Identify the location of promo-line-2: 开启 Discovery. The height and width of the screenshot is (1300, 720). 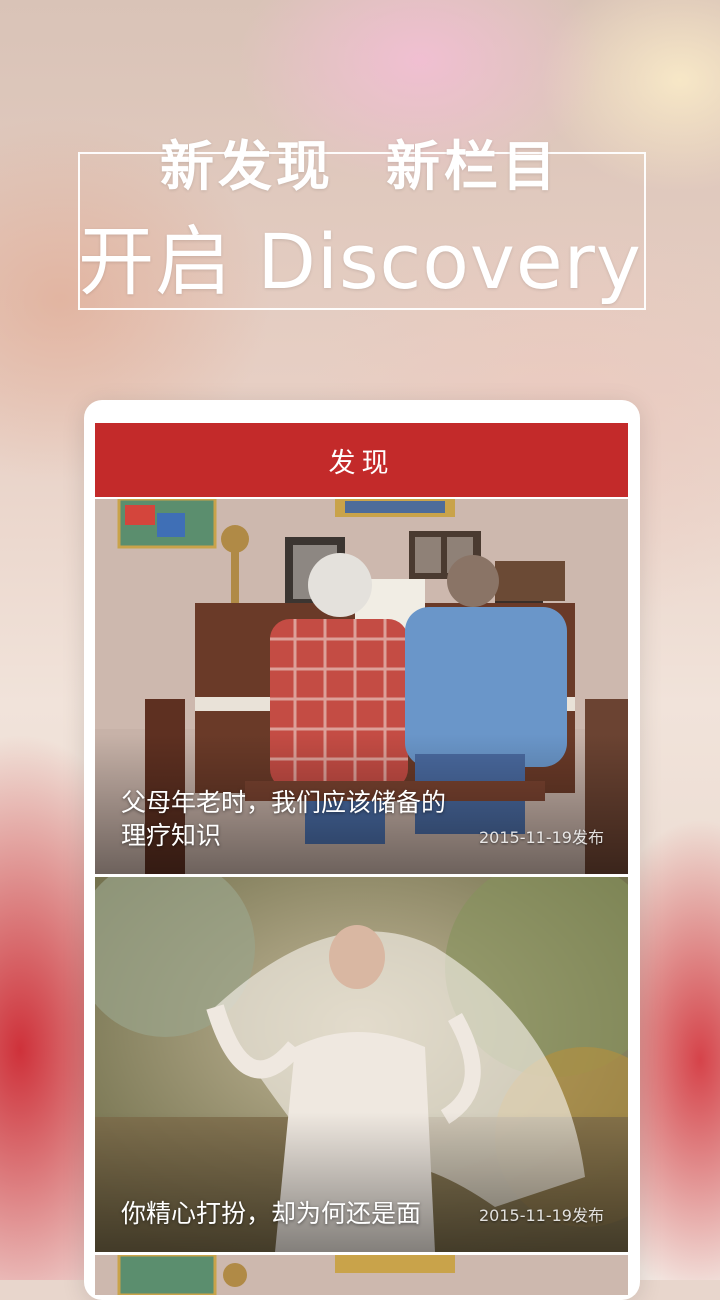
(360, 261).